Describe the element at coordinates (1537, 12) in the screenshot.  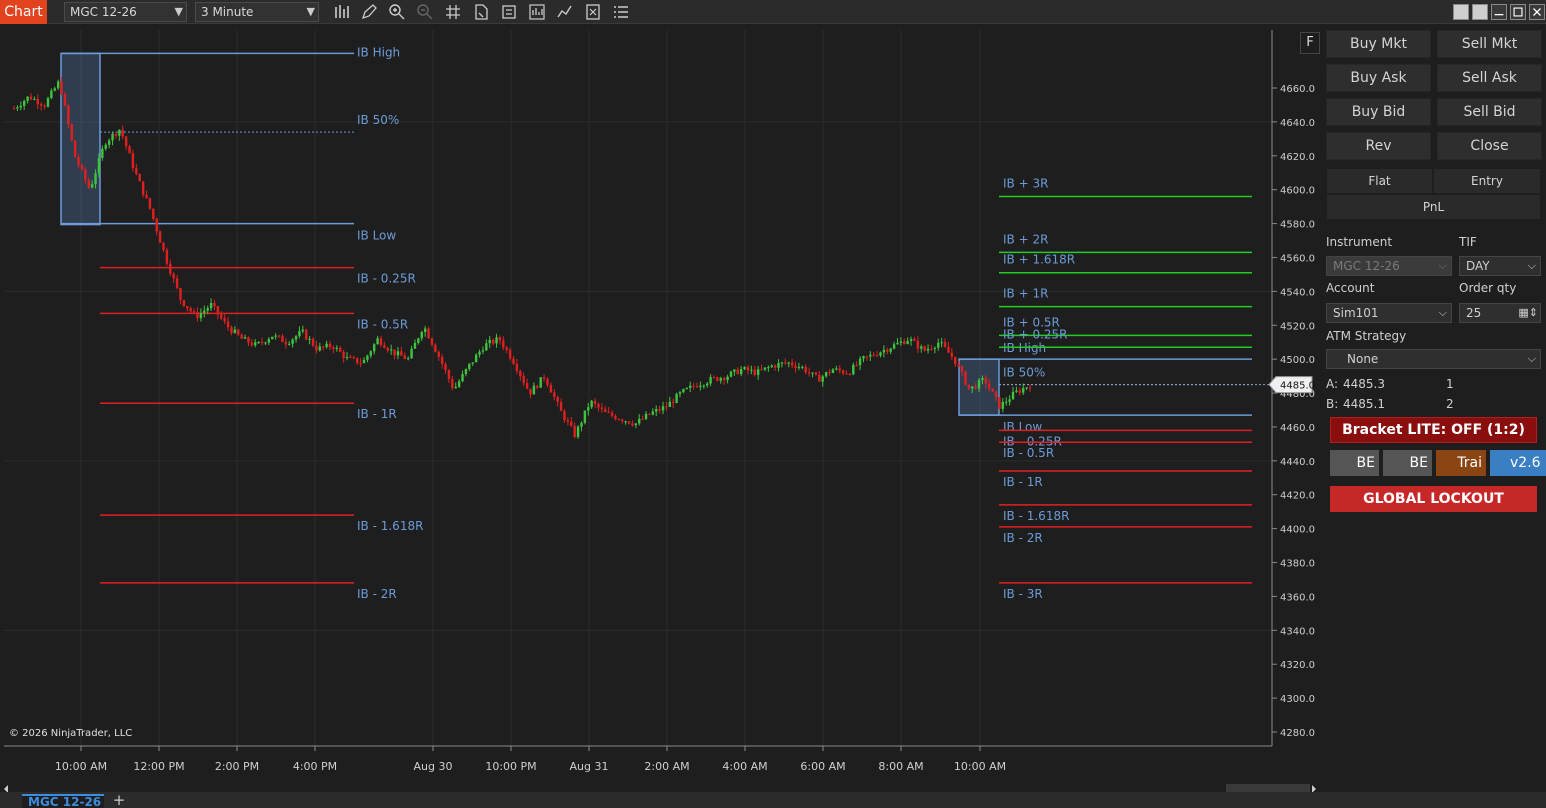
I see `close-icon` at that location.